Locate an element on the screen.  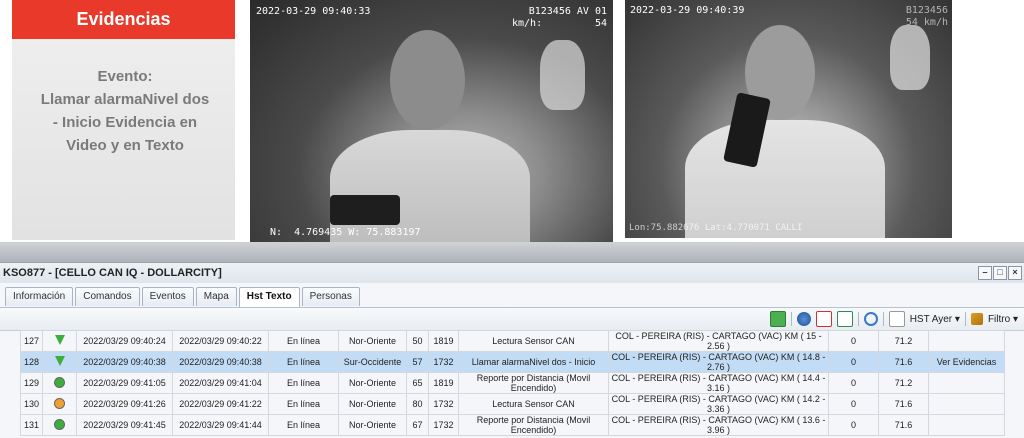
gps-time: 2022/03/29 09:40:38 is located at coordinates (124, 362).